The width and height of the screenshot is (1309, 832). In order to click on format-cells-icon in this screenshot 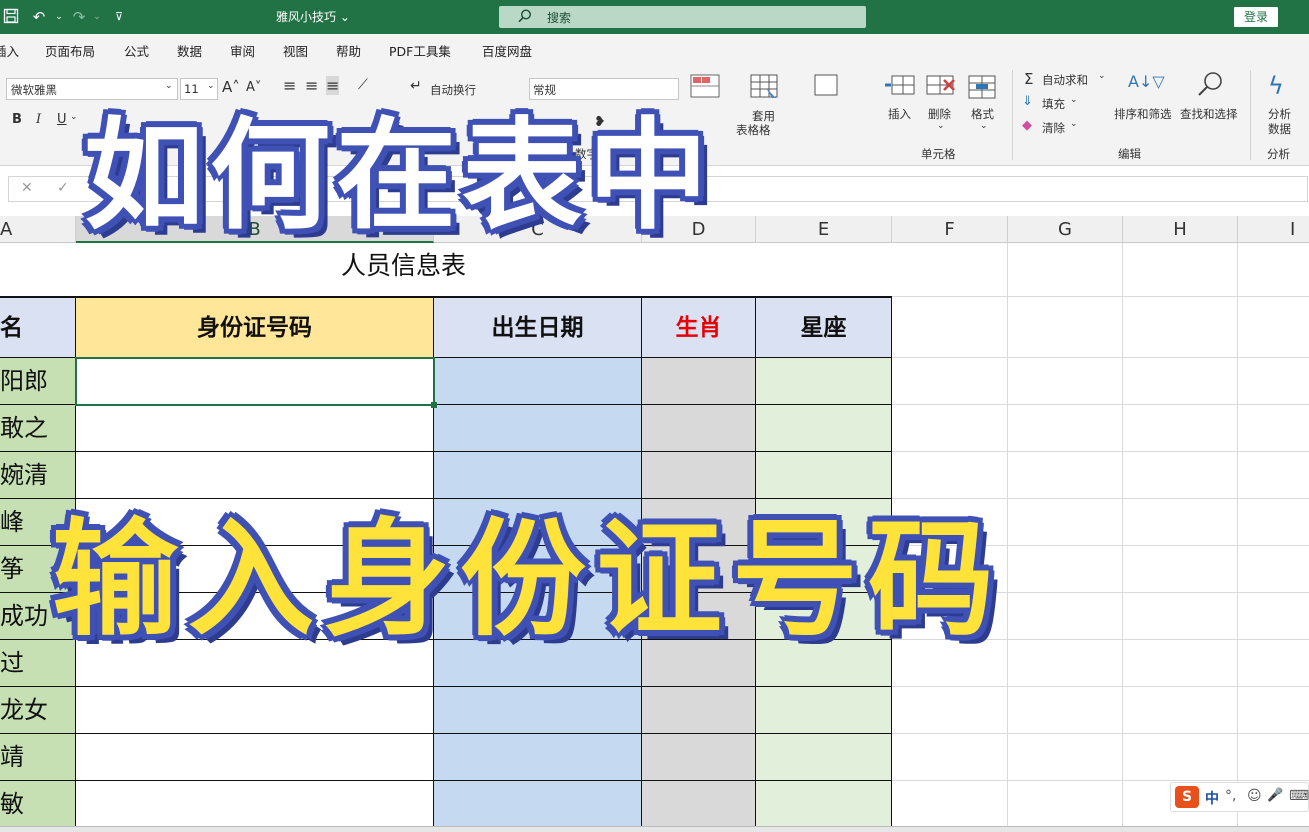, I will do `click(983, 89)`.